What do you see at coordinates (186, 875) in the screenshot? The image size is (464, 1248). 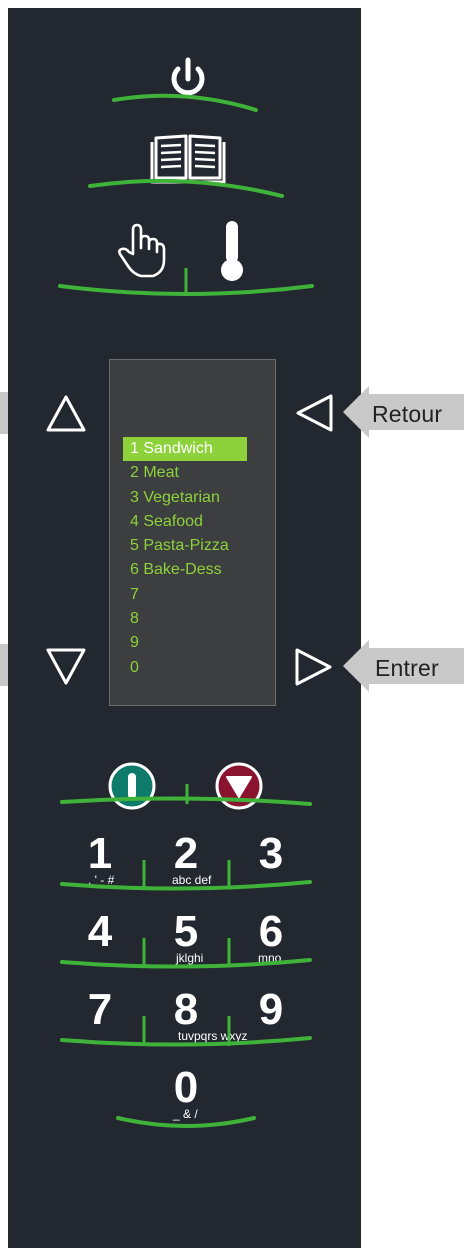 I see `keypad-row-1-underline` at bounding box center [186, 875].